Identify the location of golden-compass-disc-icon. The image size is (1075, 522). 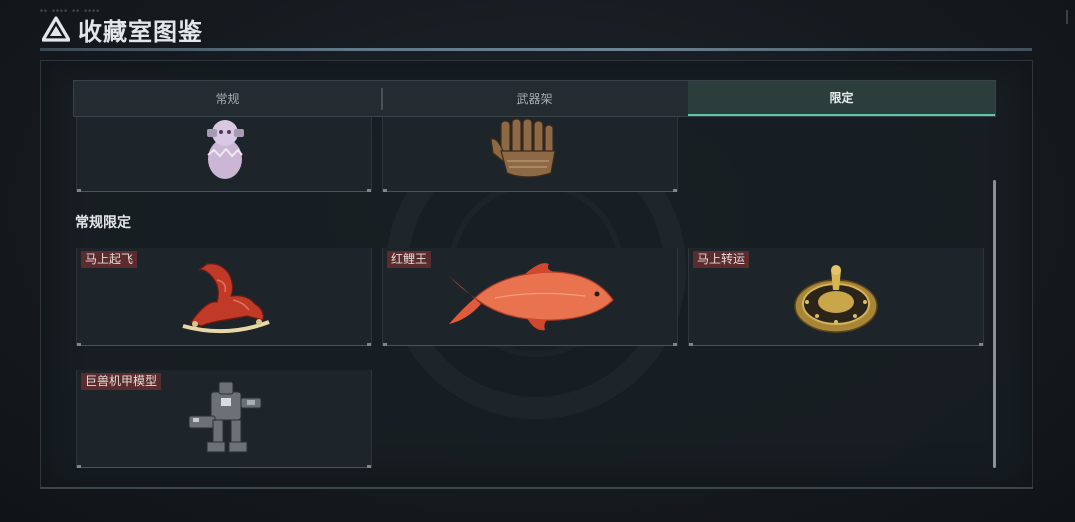
(836, 299).